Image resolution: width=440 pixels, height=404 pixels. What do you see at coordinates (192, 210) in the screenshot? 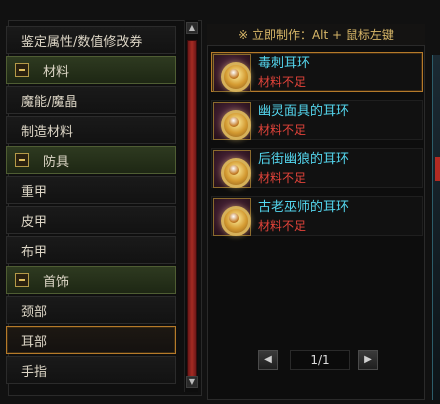
I see `scroll-thumb` at bounding box center [192, 210].